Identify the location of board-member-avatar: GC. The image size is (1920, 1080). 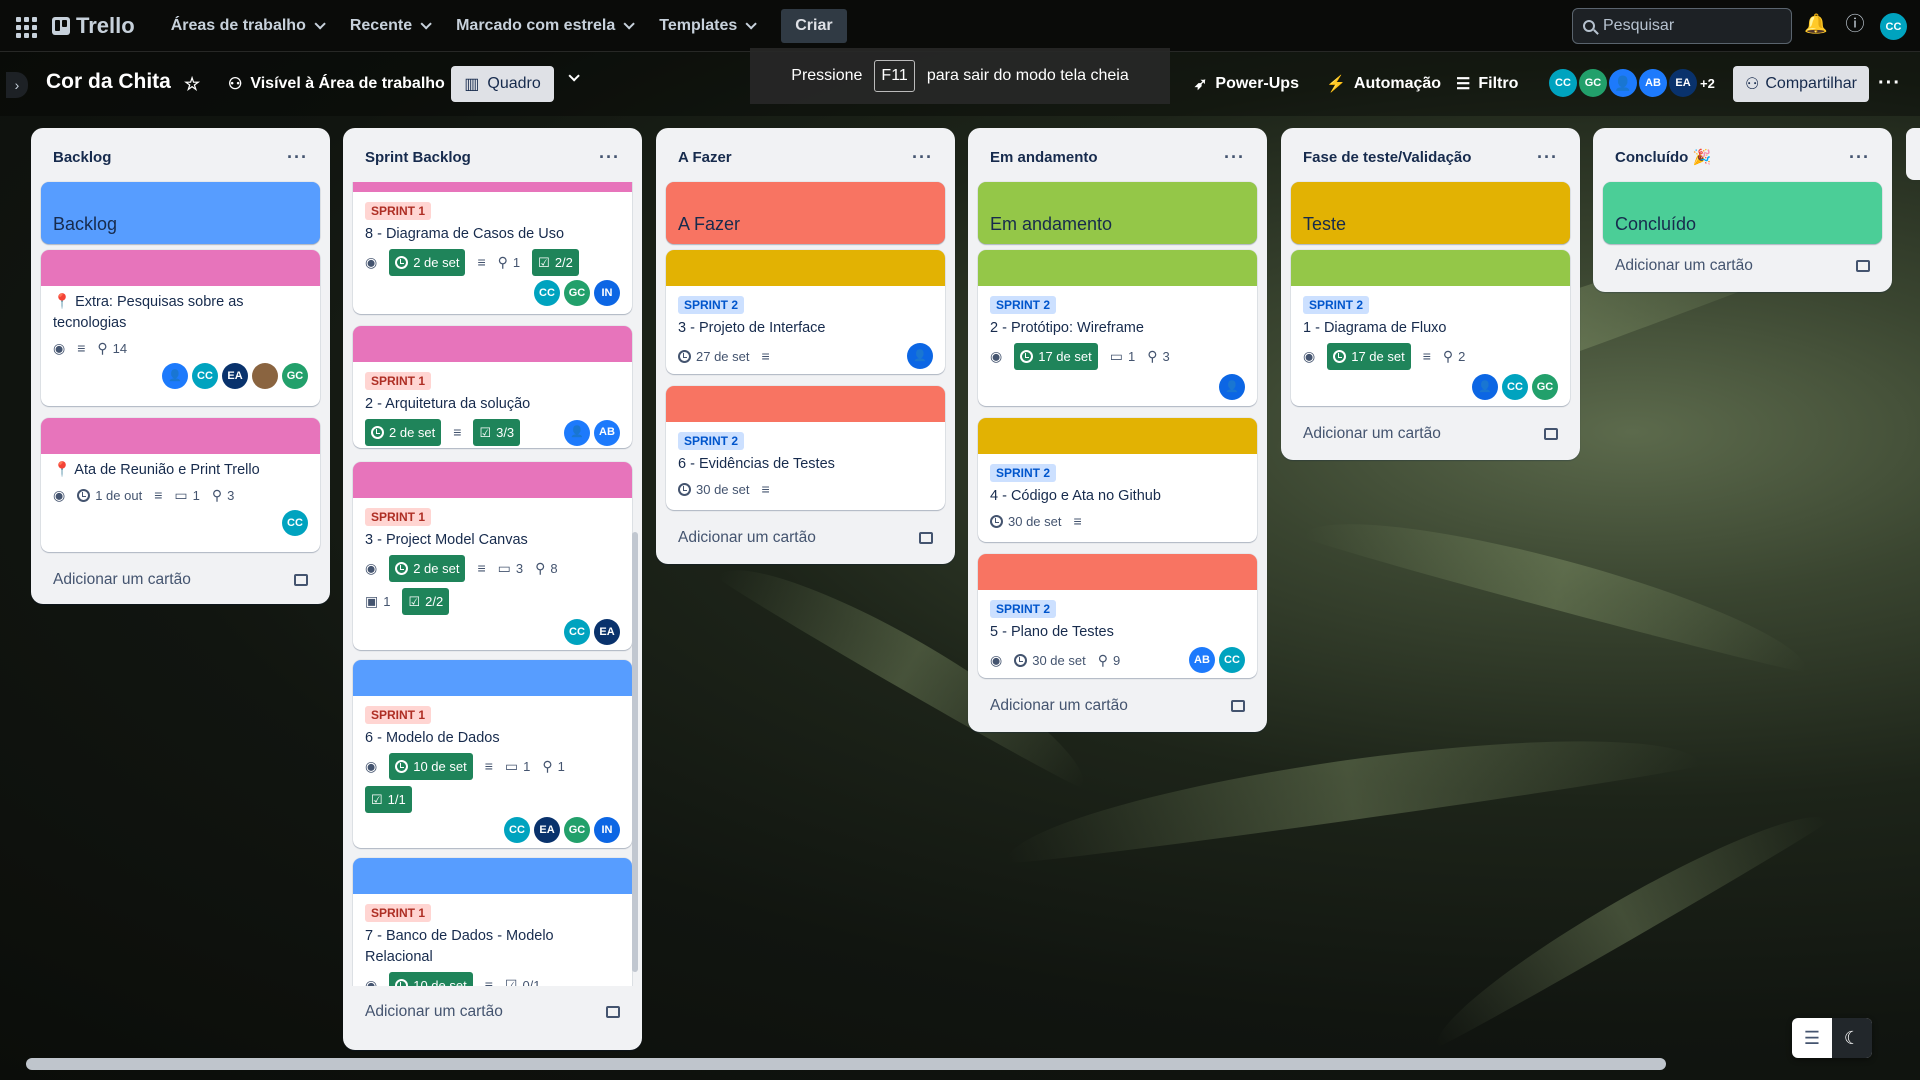
(1593, 83).